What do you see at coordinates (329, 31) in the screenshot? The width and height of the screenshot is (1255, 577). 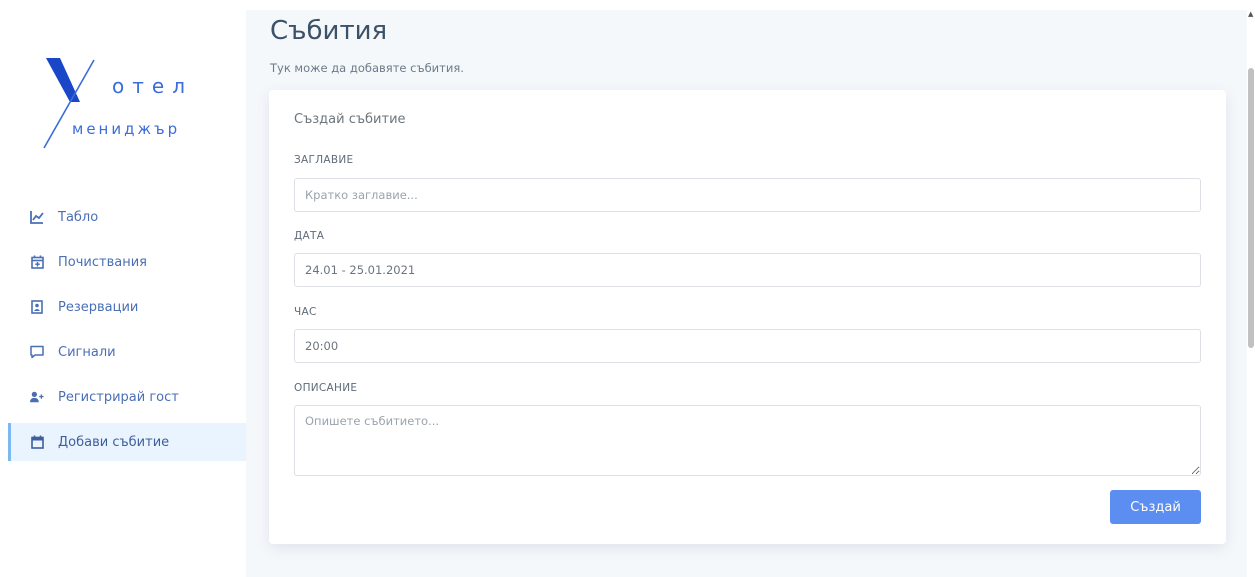 I see `page-title: Събития` at bounding box center [329, 31].